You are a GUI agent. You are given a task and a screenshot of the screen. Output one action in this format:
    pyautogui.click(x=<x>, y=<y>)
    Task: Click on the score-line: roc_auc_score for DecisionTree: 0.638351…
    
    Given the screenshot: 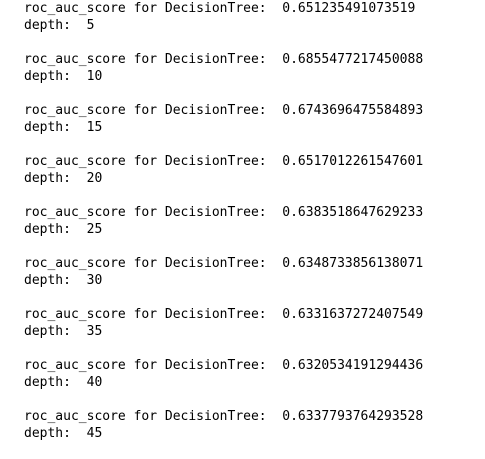 What is the action you would take?
    pyautogui.click(x=224, y=212)
    